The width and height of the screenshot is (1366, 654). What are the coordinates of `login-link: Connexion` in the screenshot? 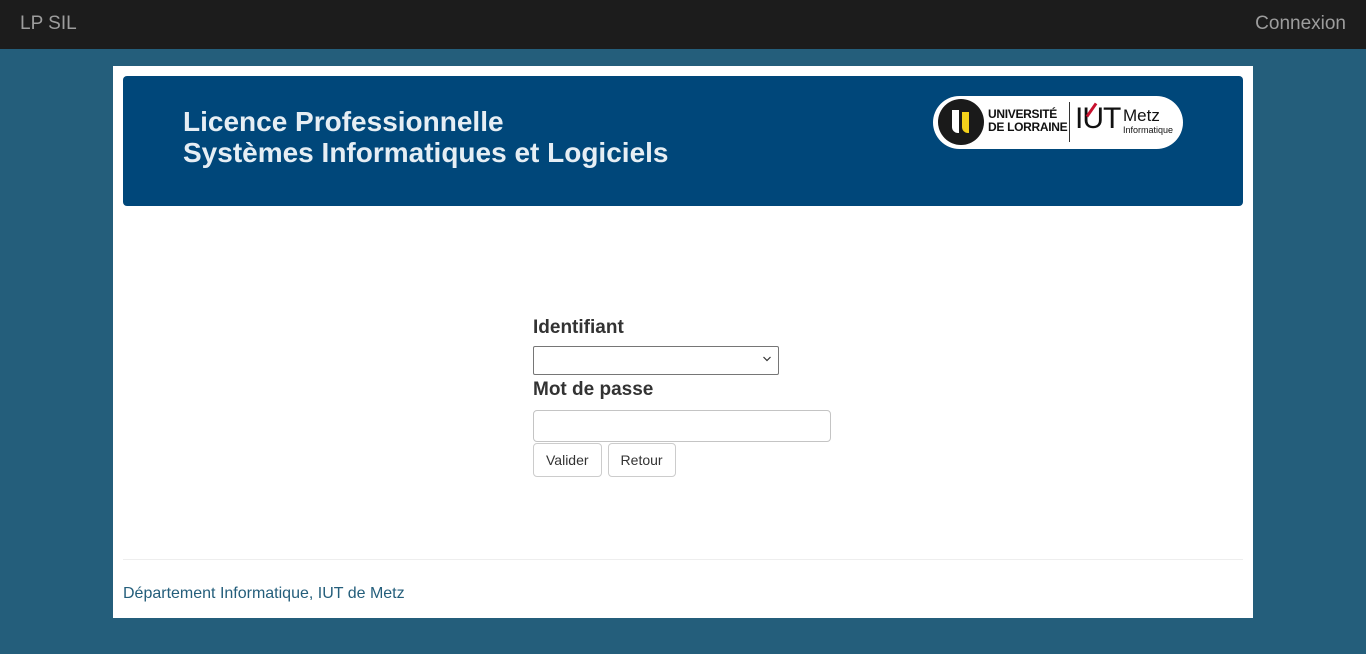 It's located at (1300, 24).